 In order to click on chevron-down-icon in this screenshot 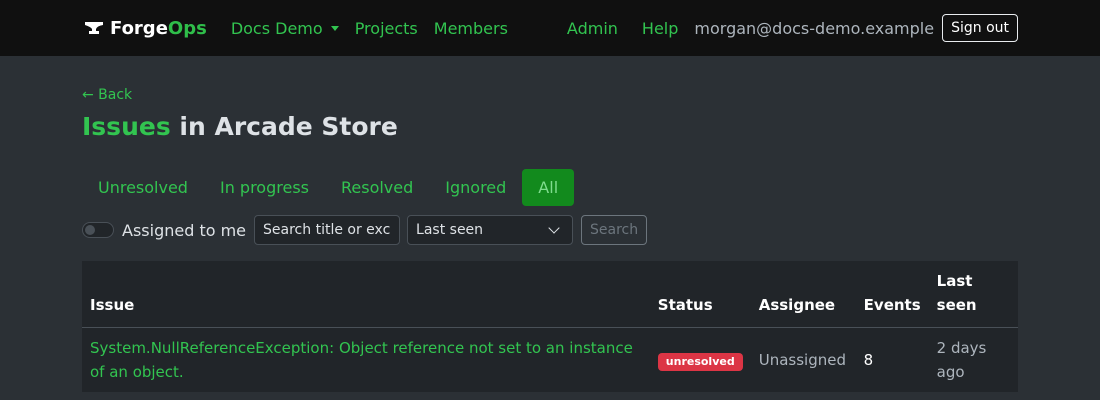, I will do `click(554, 228)`.